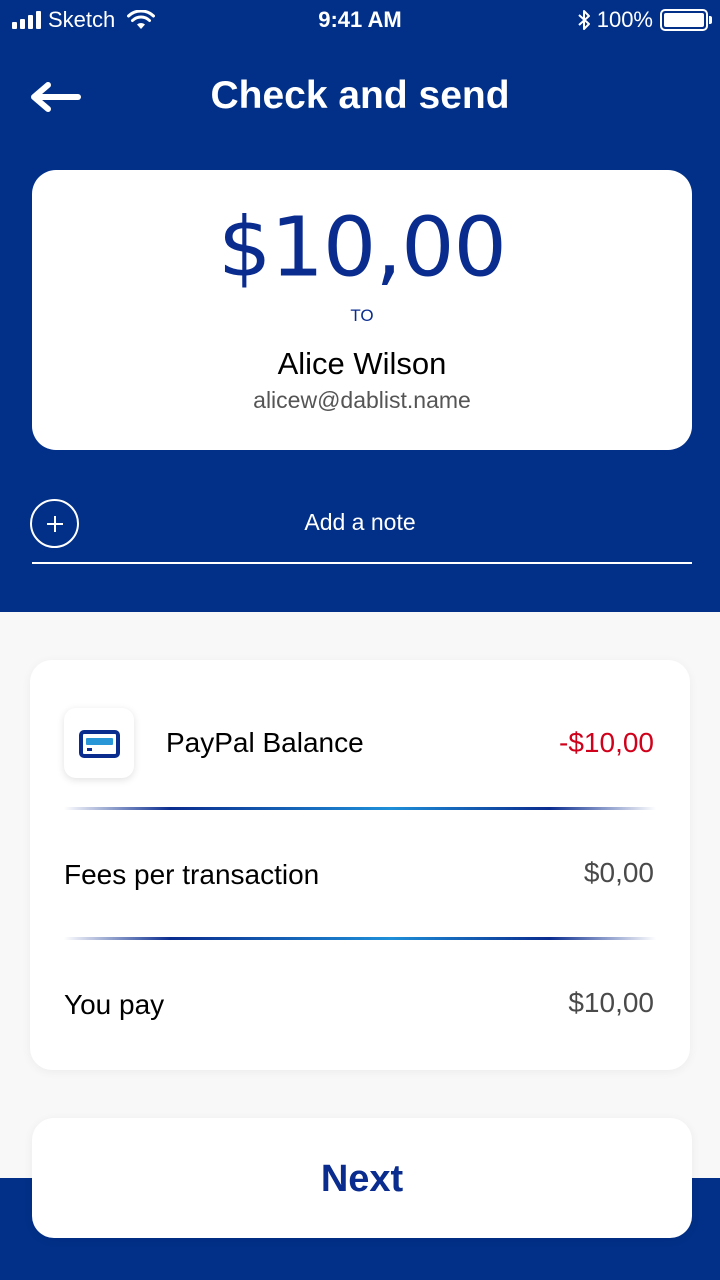  What do you see at coordinates (360, 522) in the screenshot?
I see `note-input: Add a note` at bounding box center [360, 522].